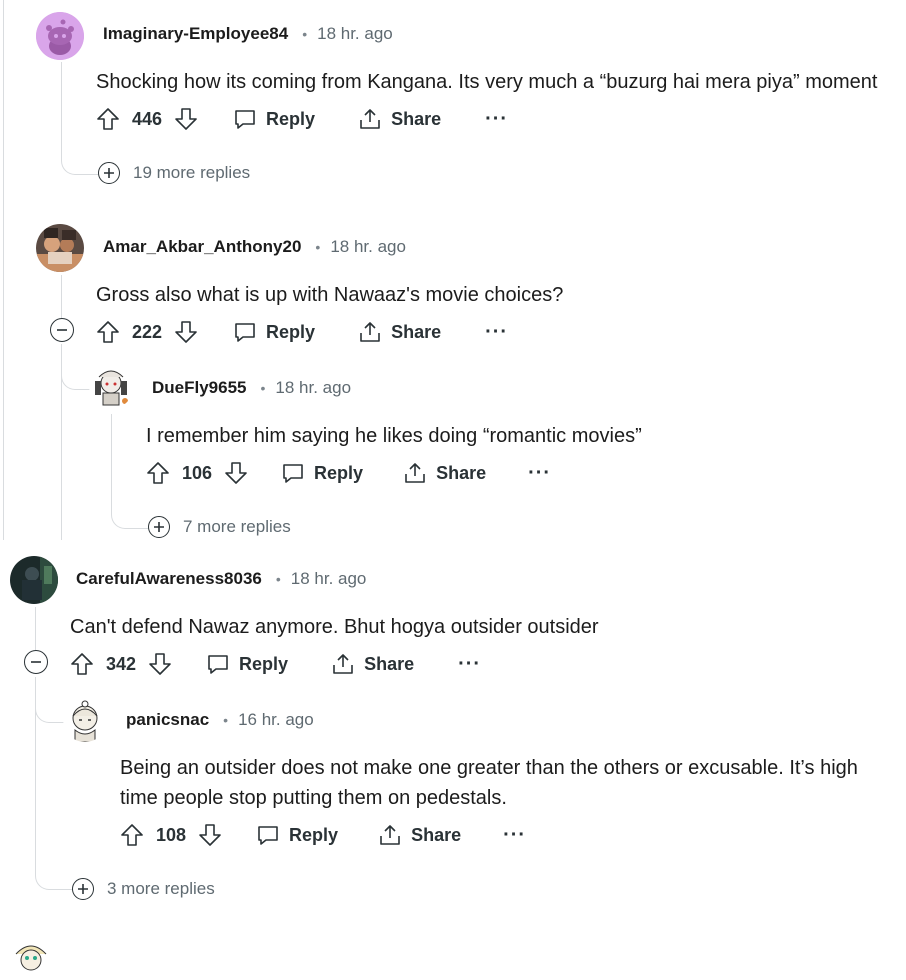 This screenshot has height=980, width=906. Describe the element at coordinates (169, 579) in the screenshot. I see `comment-author: CarefulAwareness8036` at that location.